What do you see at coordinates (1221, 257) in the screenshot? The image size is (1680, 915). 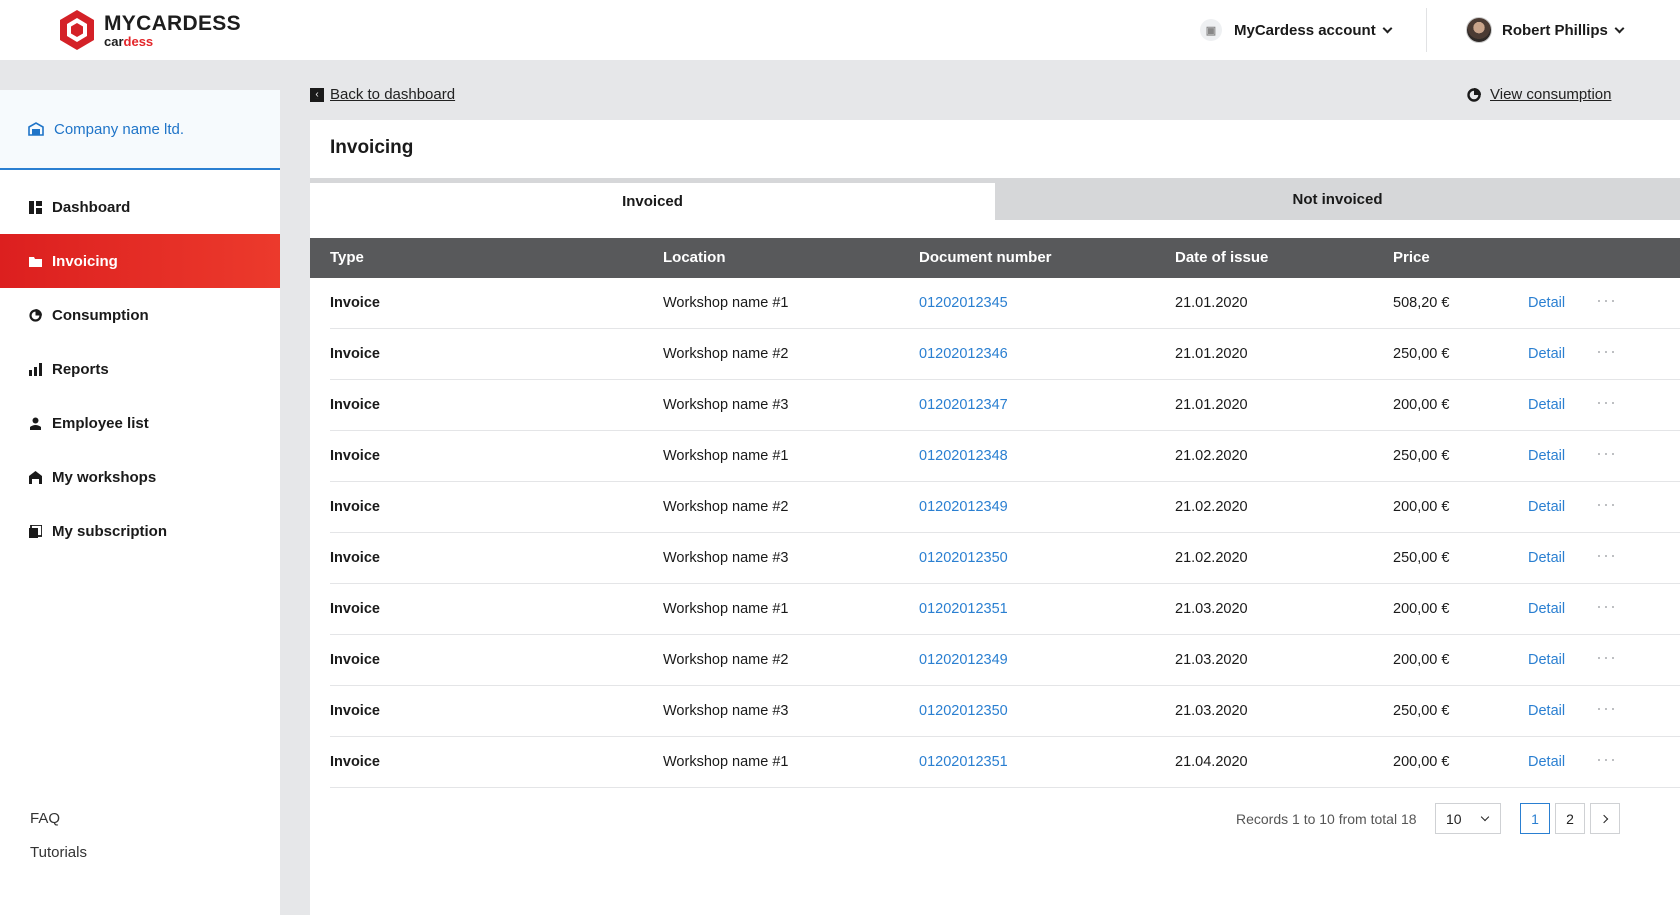 I see `column-header-date-of-issue: Date of issue` at bounding box center [1221, 257].